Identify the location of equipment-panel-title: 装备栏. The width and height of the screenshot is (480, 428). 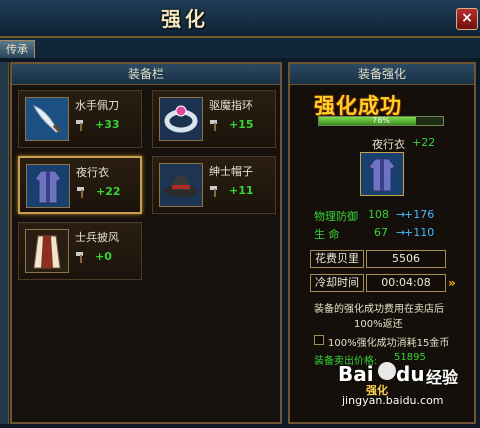
(146, 74).